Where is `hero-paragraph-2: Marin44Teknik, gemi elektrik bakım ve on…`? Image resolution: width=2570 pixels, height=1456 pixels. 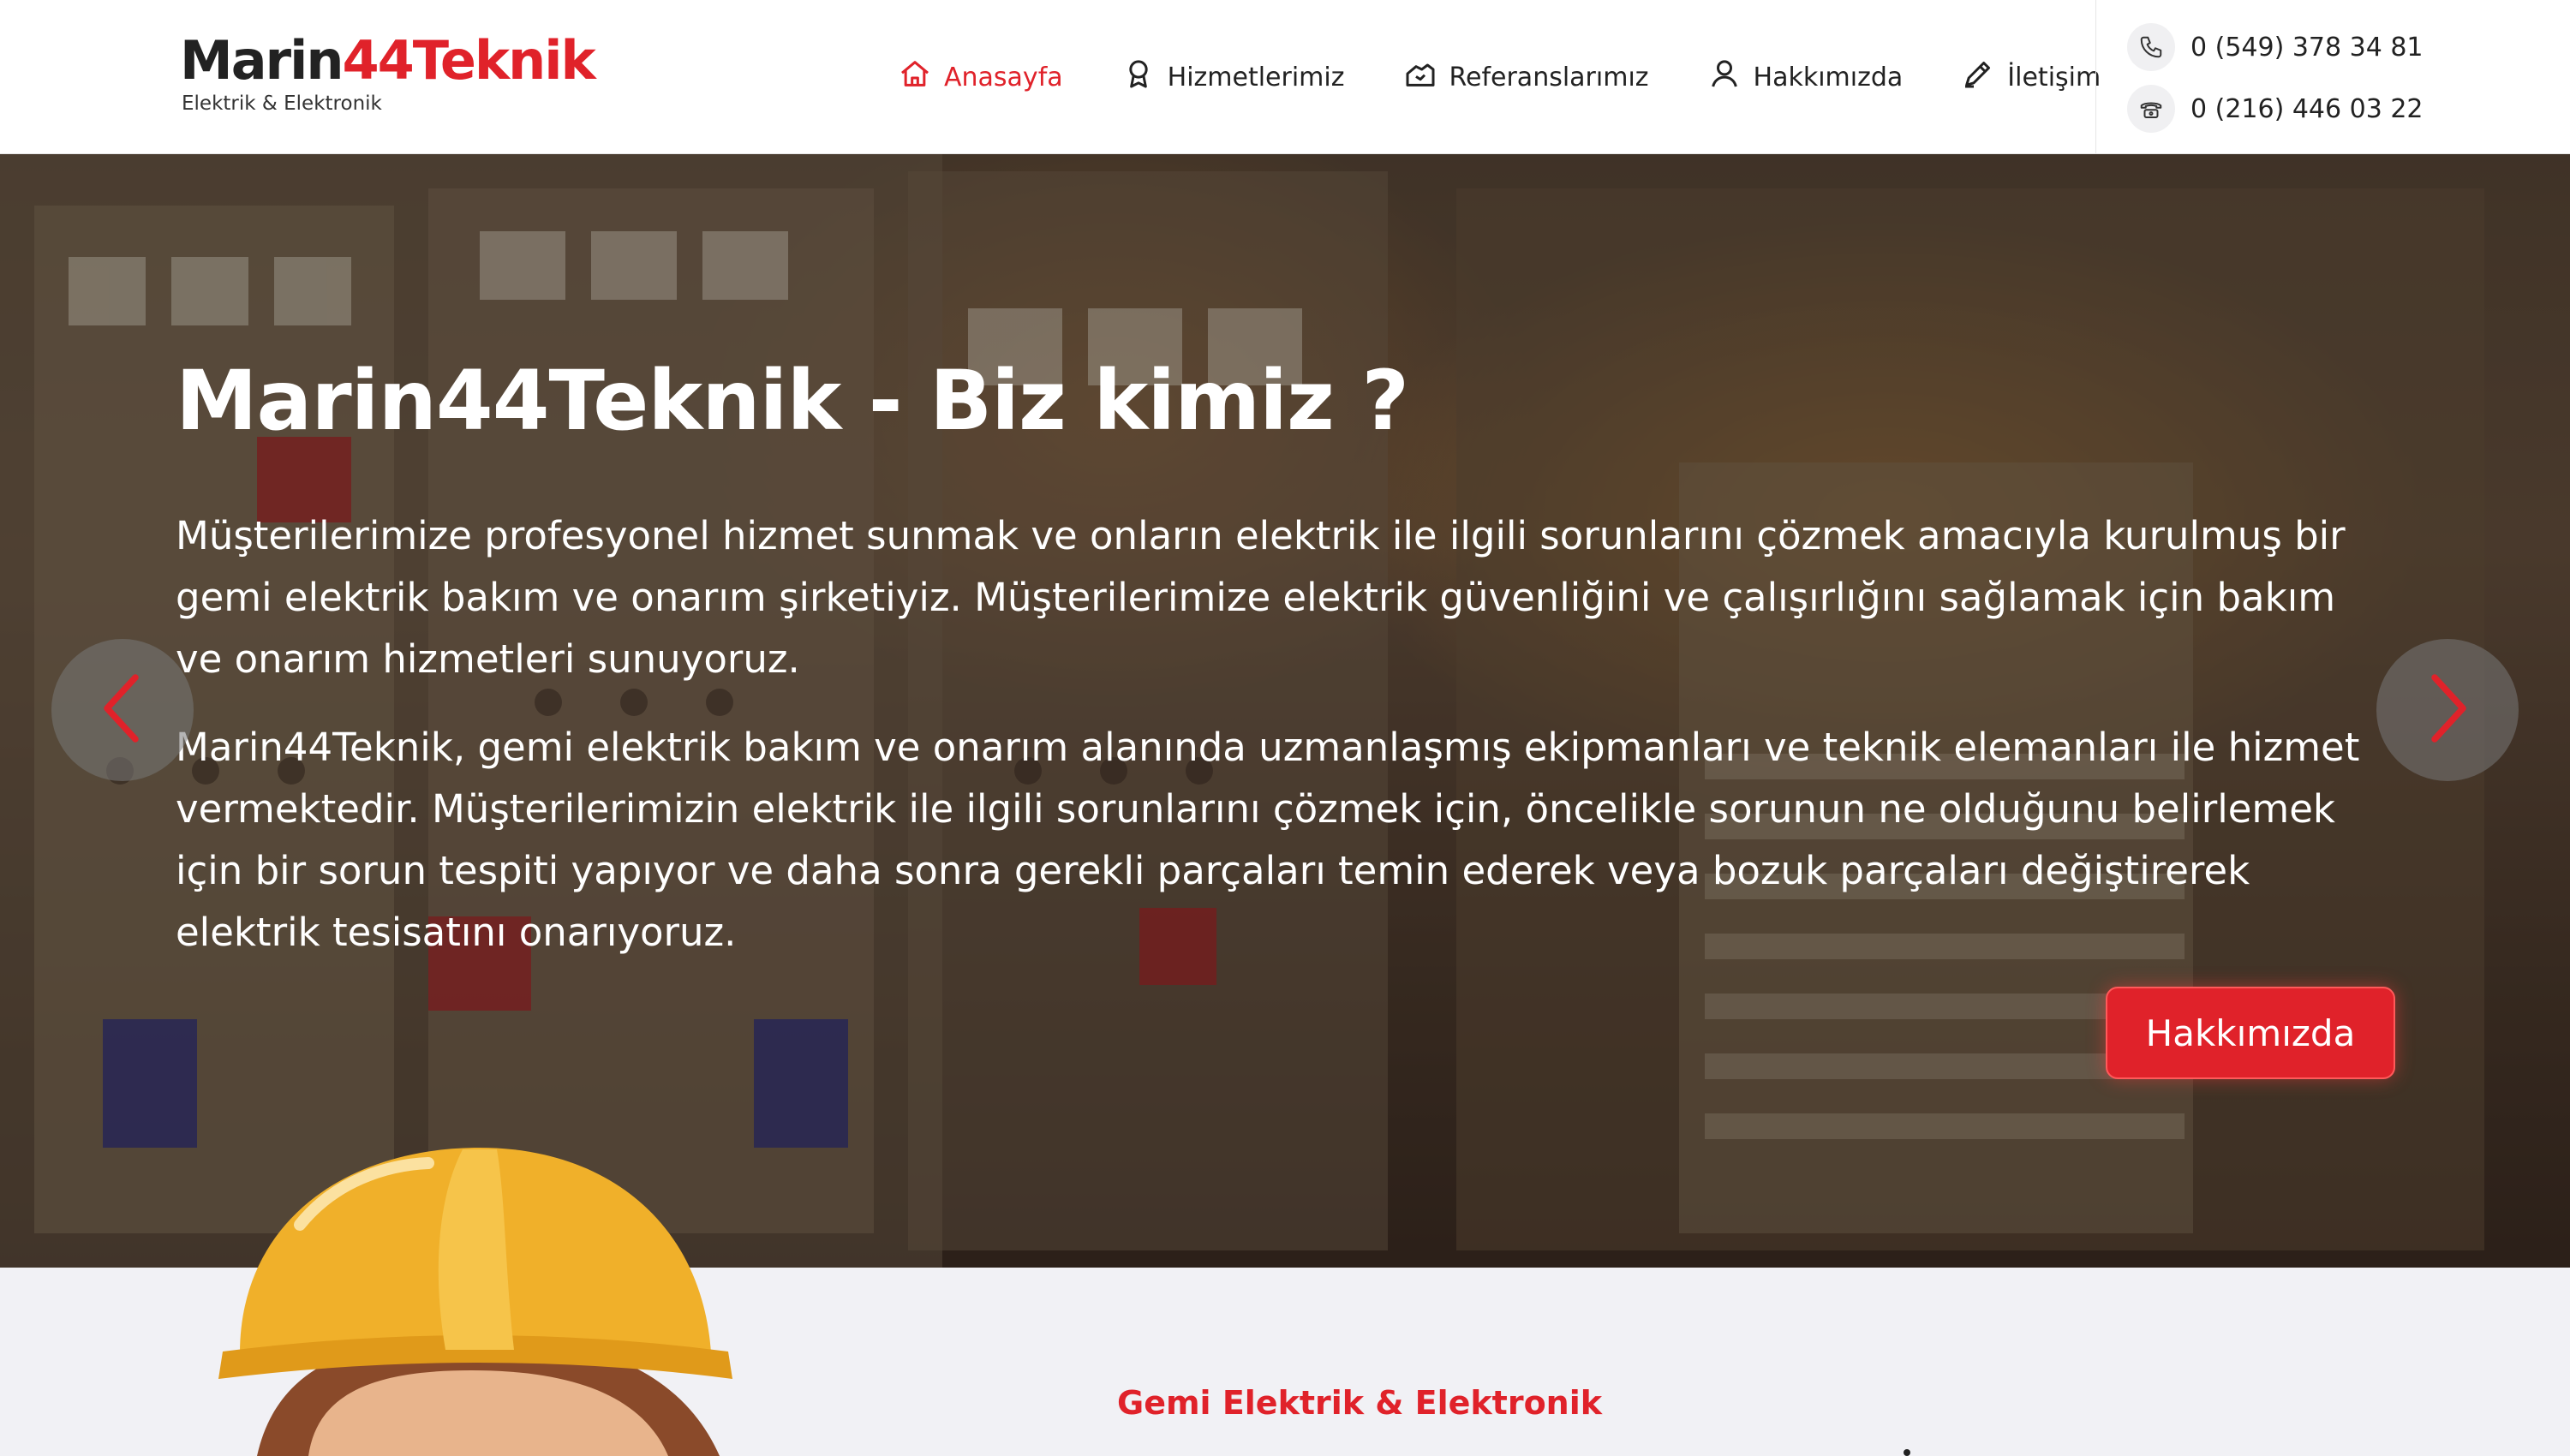
hero-paragraph-2: Marin44Teknik, gemi elektrik bakım ve on… is located at coordinates (1268, 840).